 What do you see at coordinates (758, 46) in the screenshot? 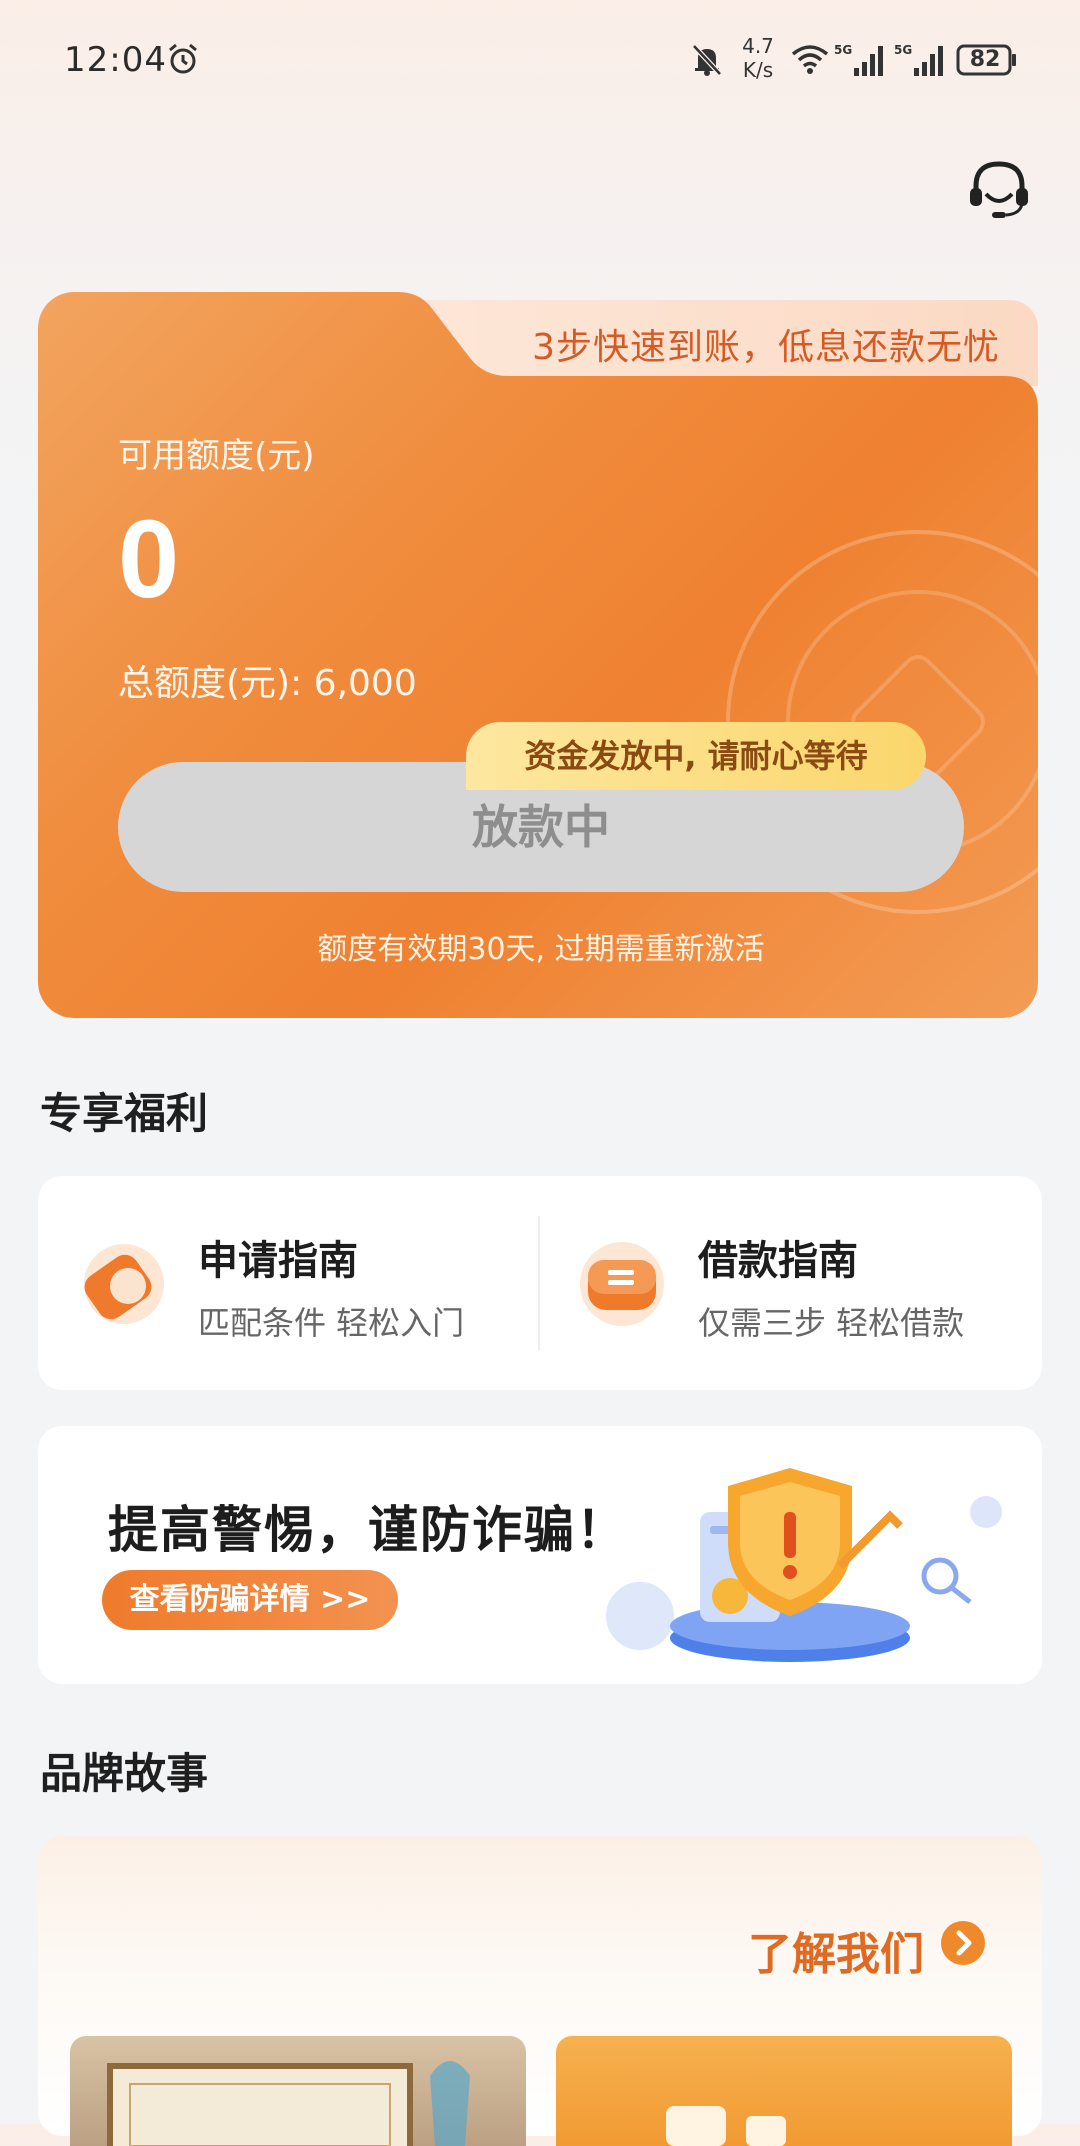
I see `net-speed-value: 4.7` at bounding box center [758, 46].